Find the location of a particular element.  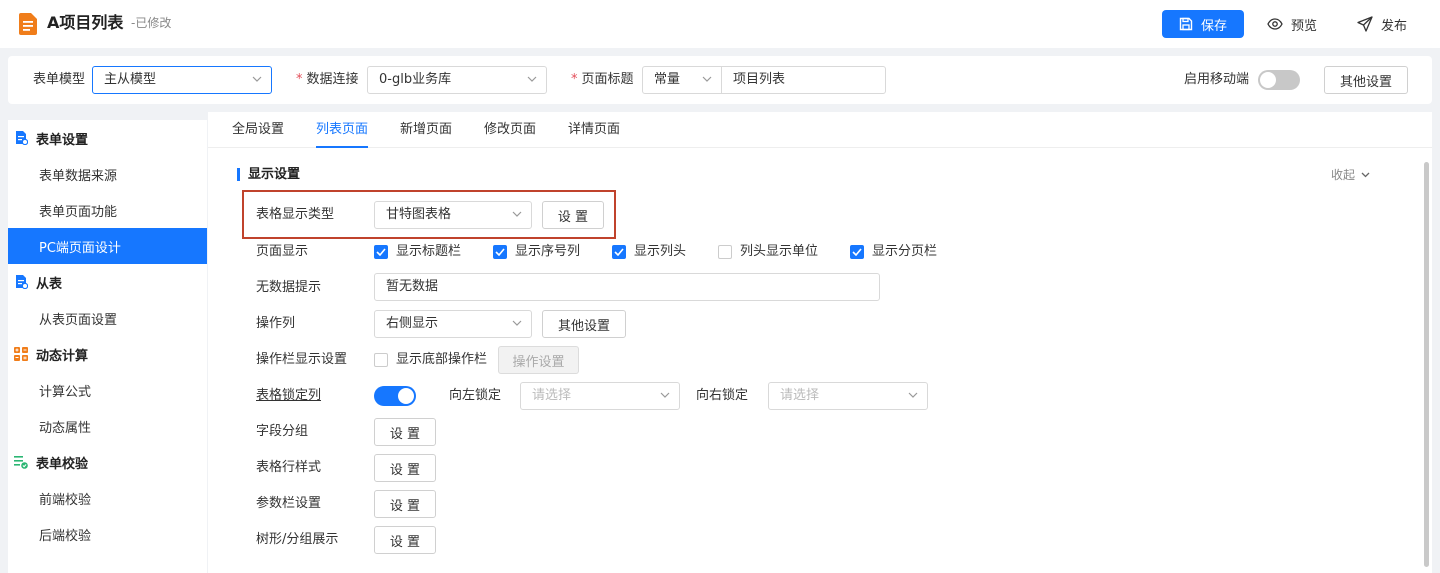

collapse-label: 收起 is located at coordinates (1343, 175).